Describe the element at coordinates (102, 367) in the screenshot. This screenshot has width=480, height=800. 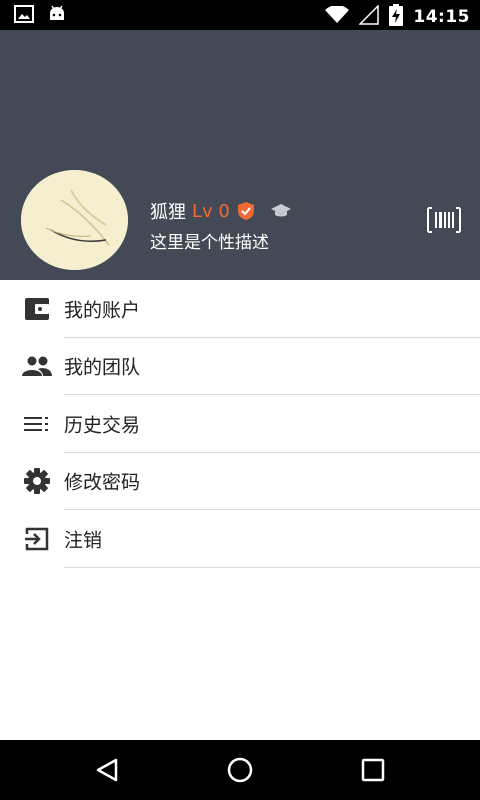
I see `menu-item-label: 我的团队` at that location.